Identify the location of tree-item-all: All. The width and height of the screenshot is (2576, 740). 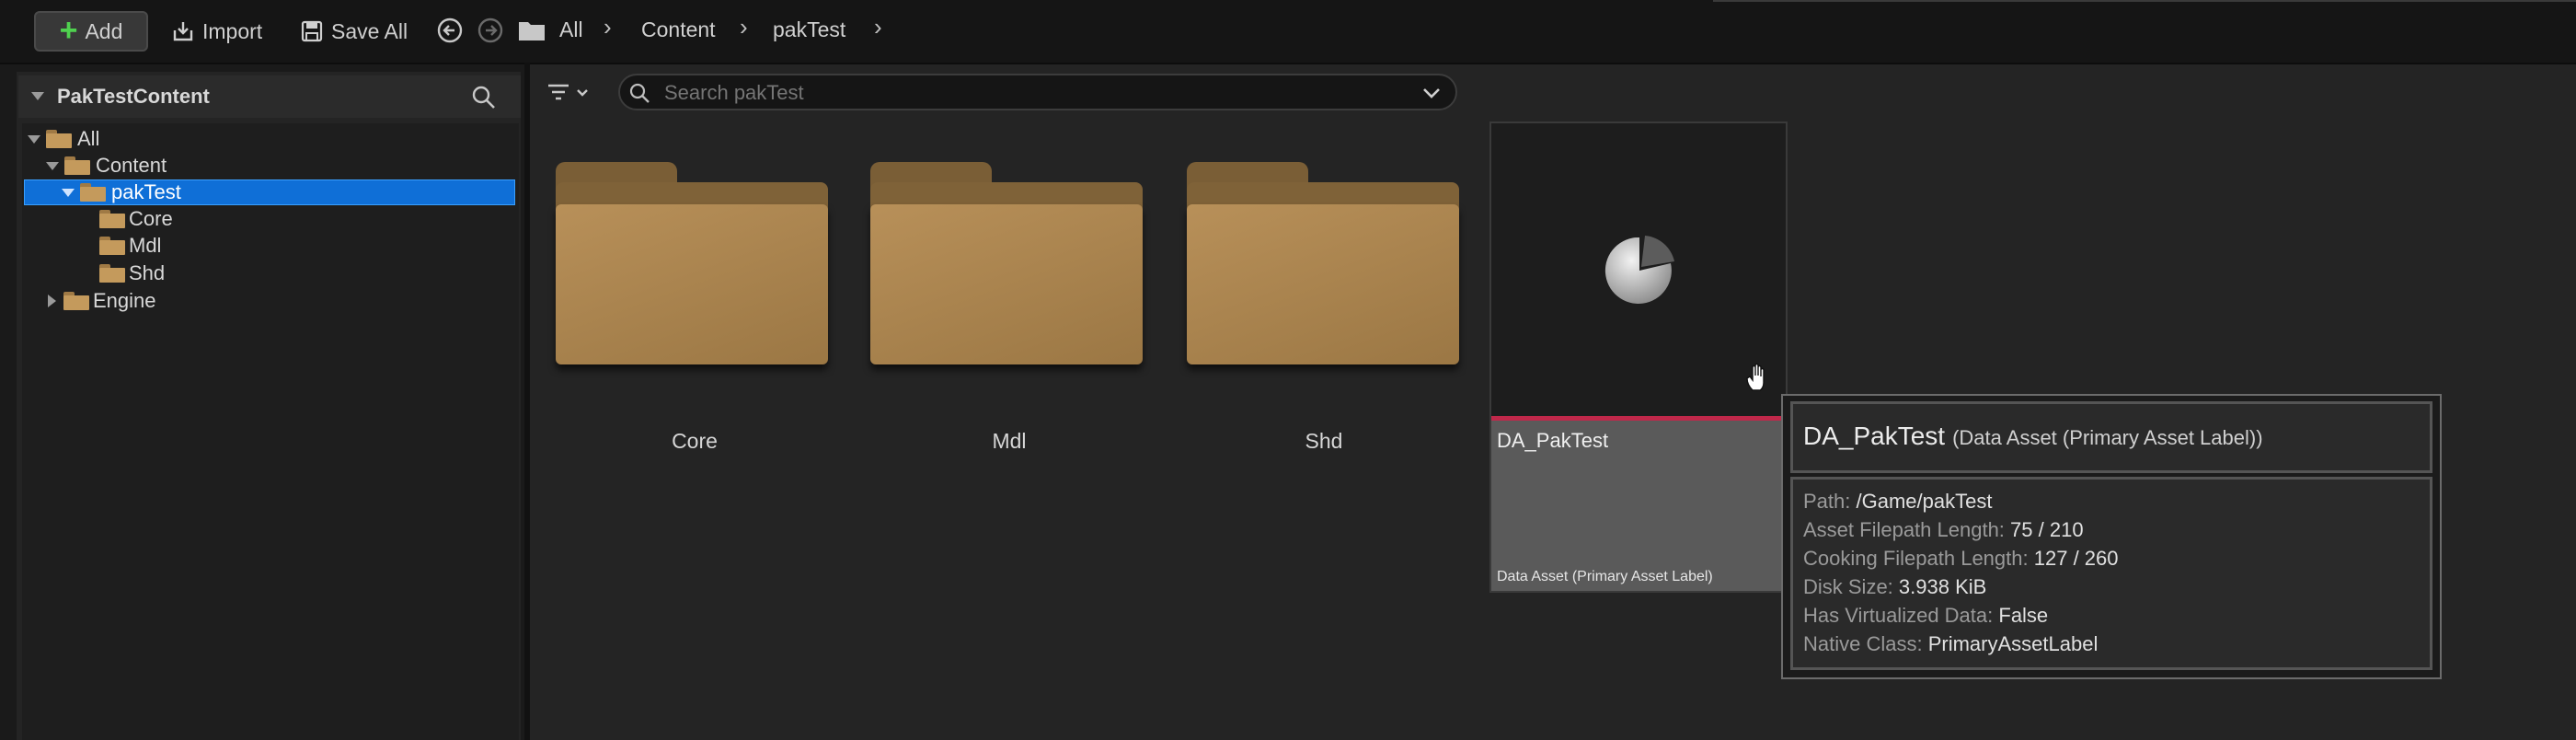
(63, 139).